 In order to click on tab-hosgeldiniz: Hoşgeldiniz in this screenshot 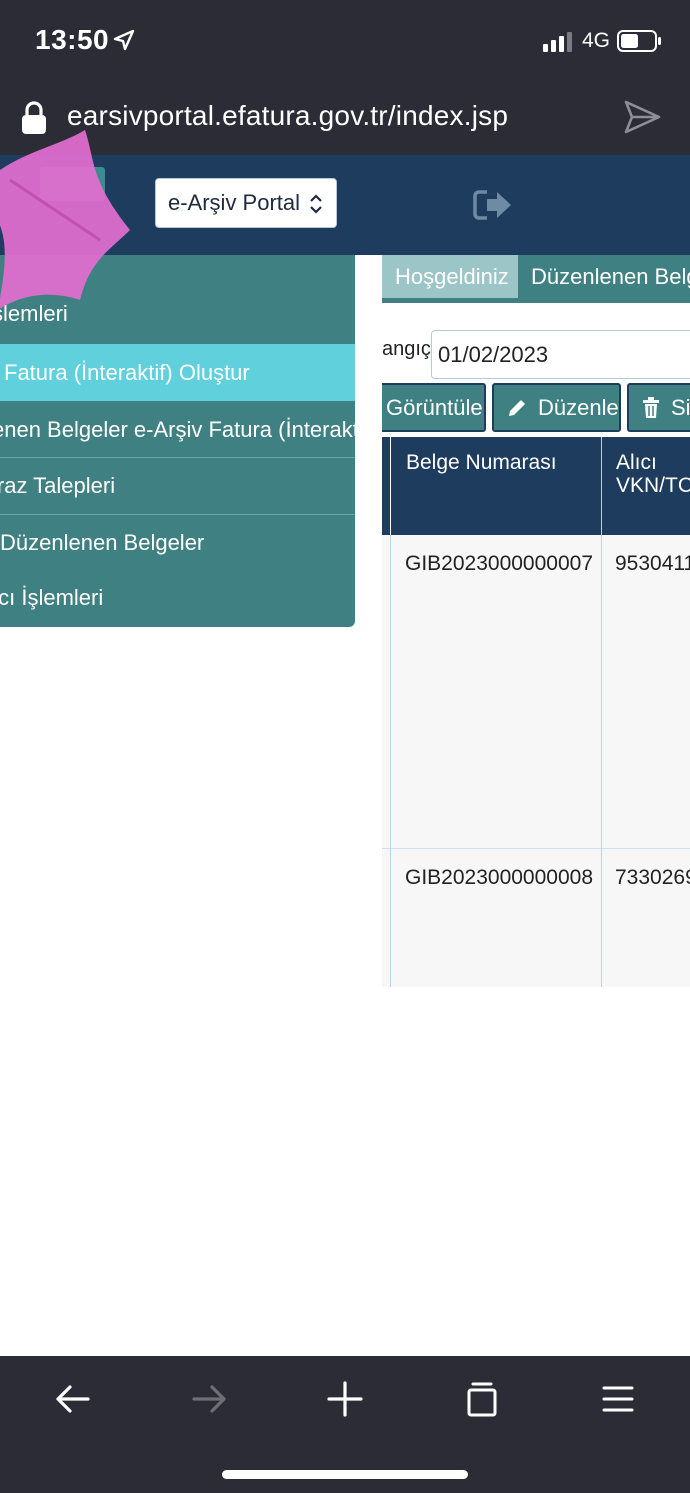, I will do `click(450, 276)`.